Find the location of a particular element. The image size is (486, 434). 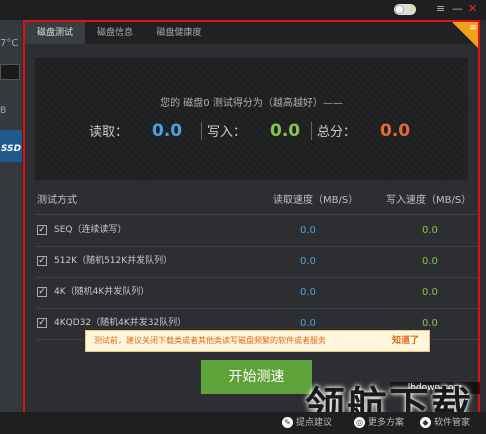

software-manager-link: ◆ 软件管家 is located at coordinates (445, 423).